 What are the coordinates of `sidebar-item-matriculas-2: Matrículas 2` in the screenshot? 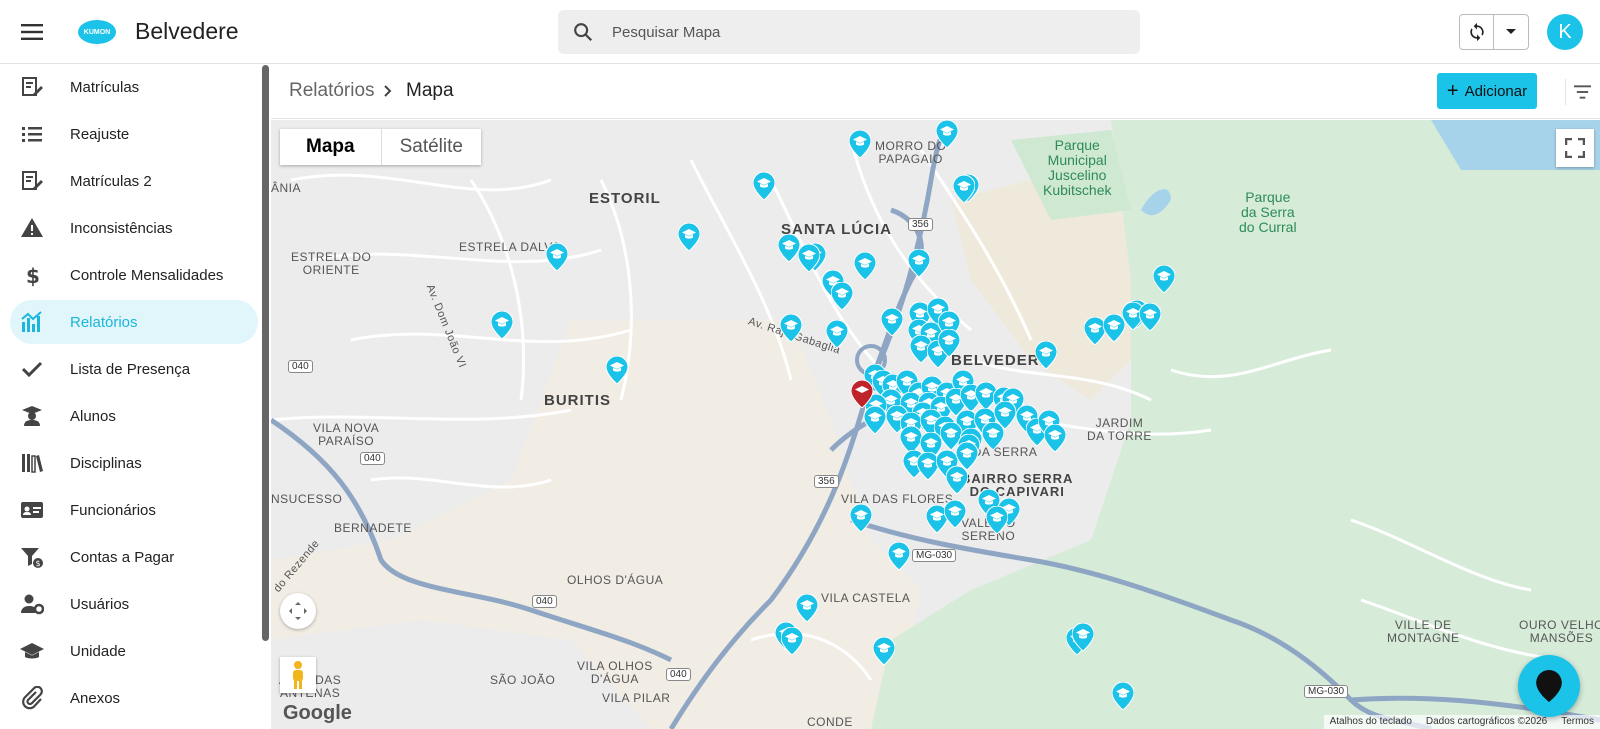 It's located at (134, 181).